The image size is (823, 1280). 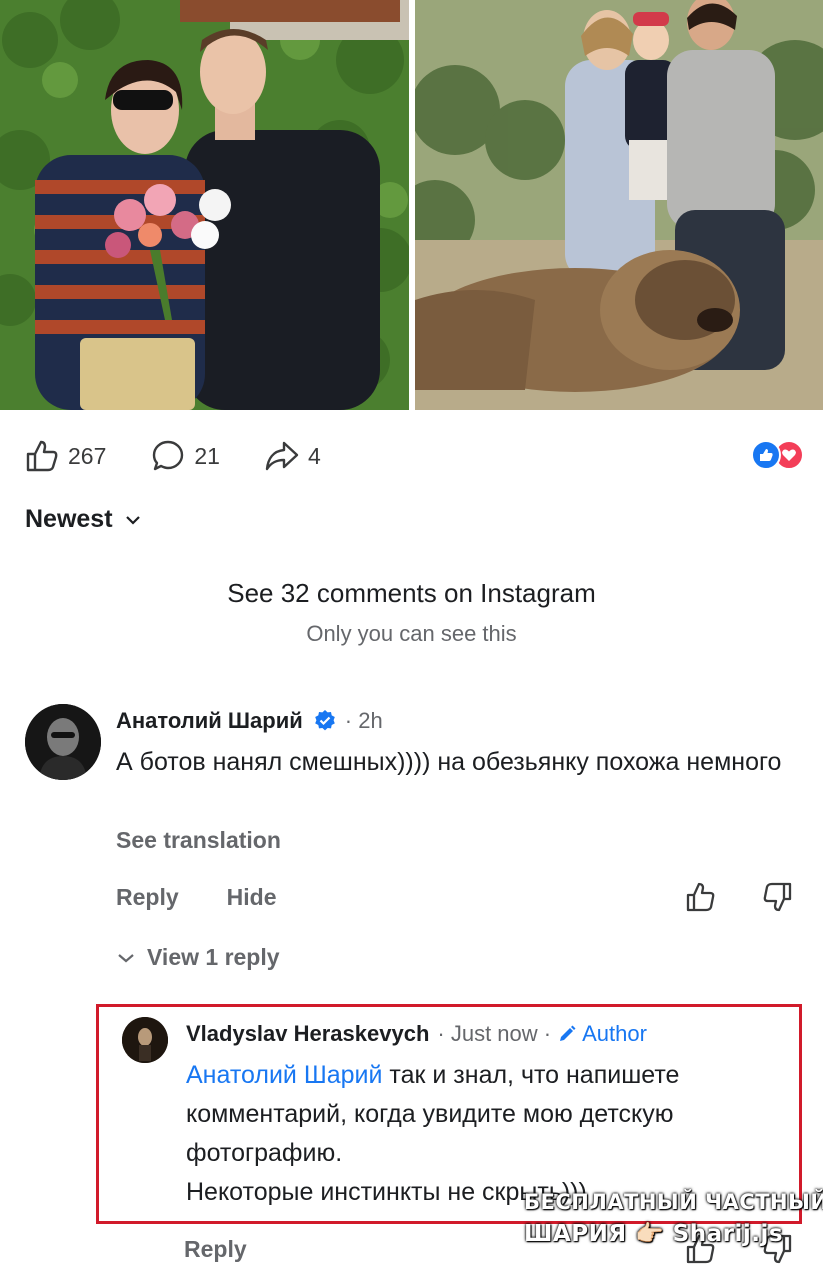 I want to click on share-stat: 4, so click(x=292, y=456).